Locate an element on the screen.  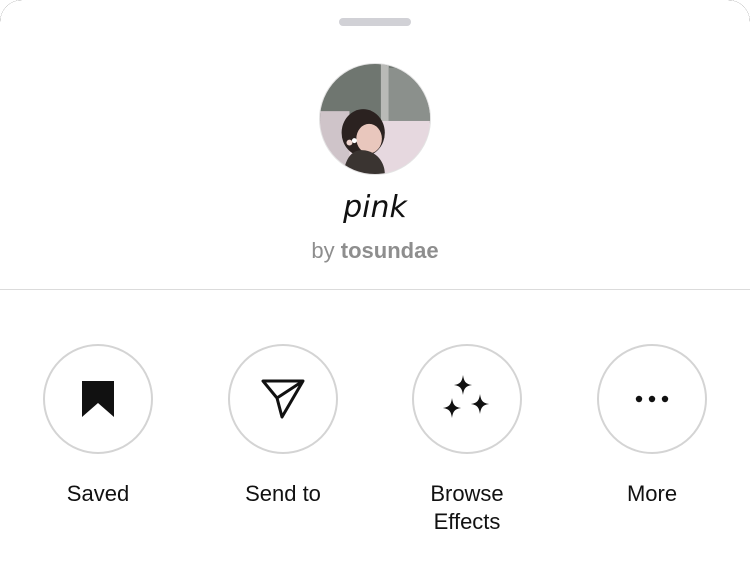
paper-plane-icon is located at coordinates (283, 399).